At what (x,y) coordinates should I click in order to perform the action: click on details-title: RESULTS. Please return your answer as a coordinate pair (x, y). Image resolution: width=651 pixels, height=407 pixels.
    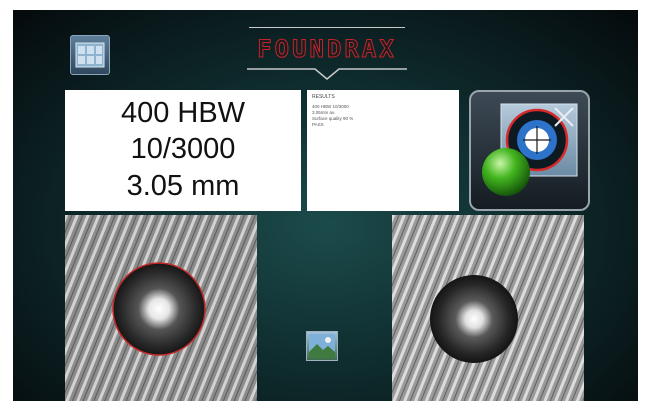
    Looking at the image, I should click on (323, 97).